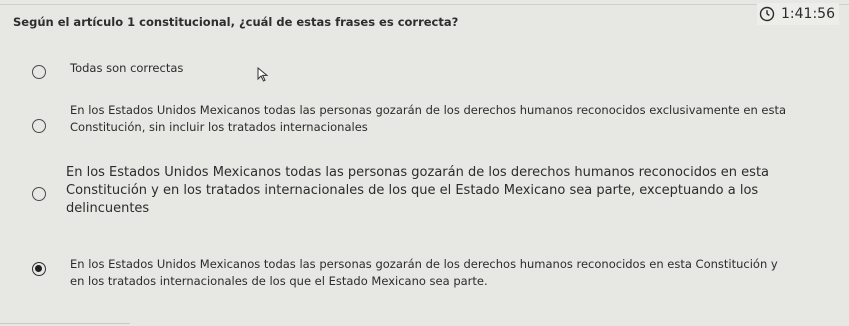  I want to click on timer: 1:41:56, so click(798, 14).